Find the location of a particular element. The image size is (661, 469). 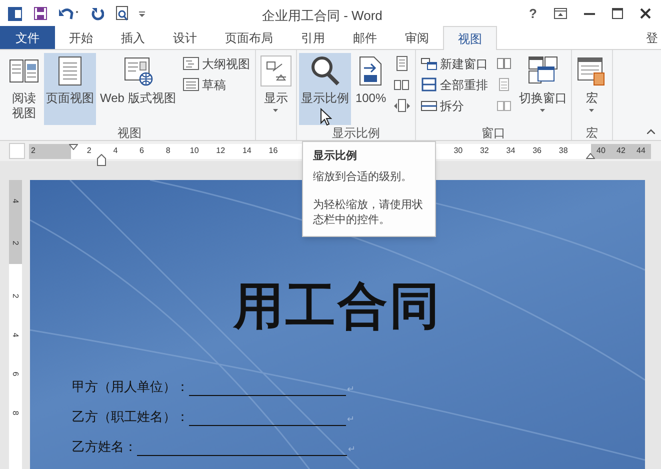

ruler-number: 40 is located at coordinates (601, 151).